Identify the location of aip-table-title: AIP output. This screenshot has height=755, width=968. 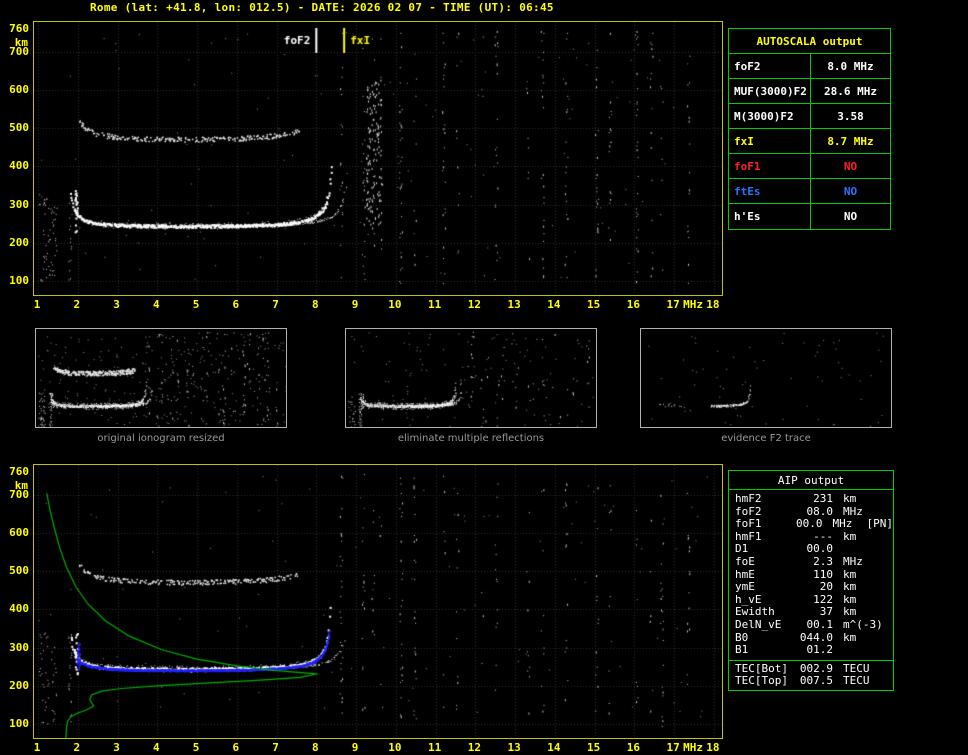
(811, 480).